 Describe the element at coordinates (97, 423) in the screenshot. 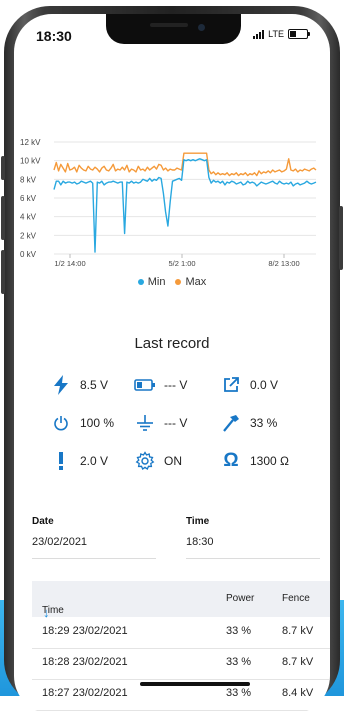

I see `stat-power-value: 100 %` at that location.